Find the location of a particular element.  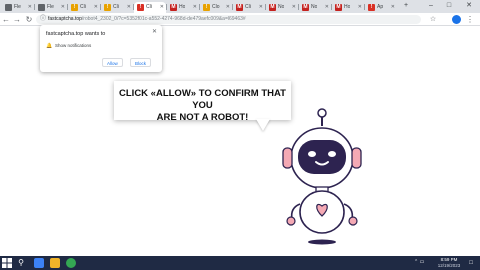

new-tab-icon: + is located at coordinates (406, 6).